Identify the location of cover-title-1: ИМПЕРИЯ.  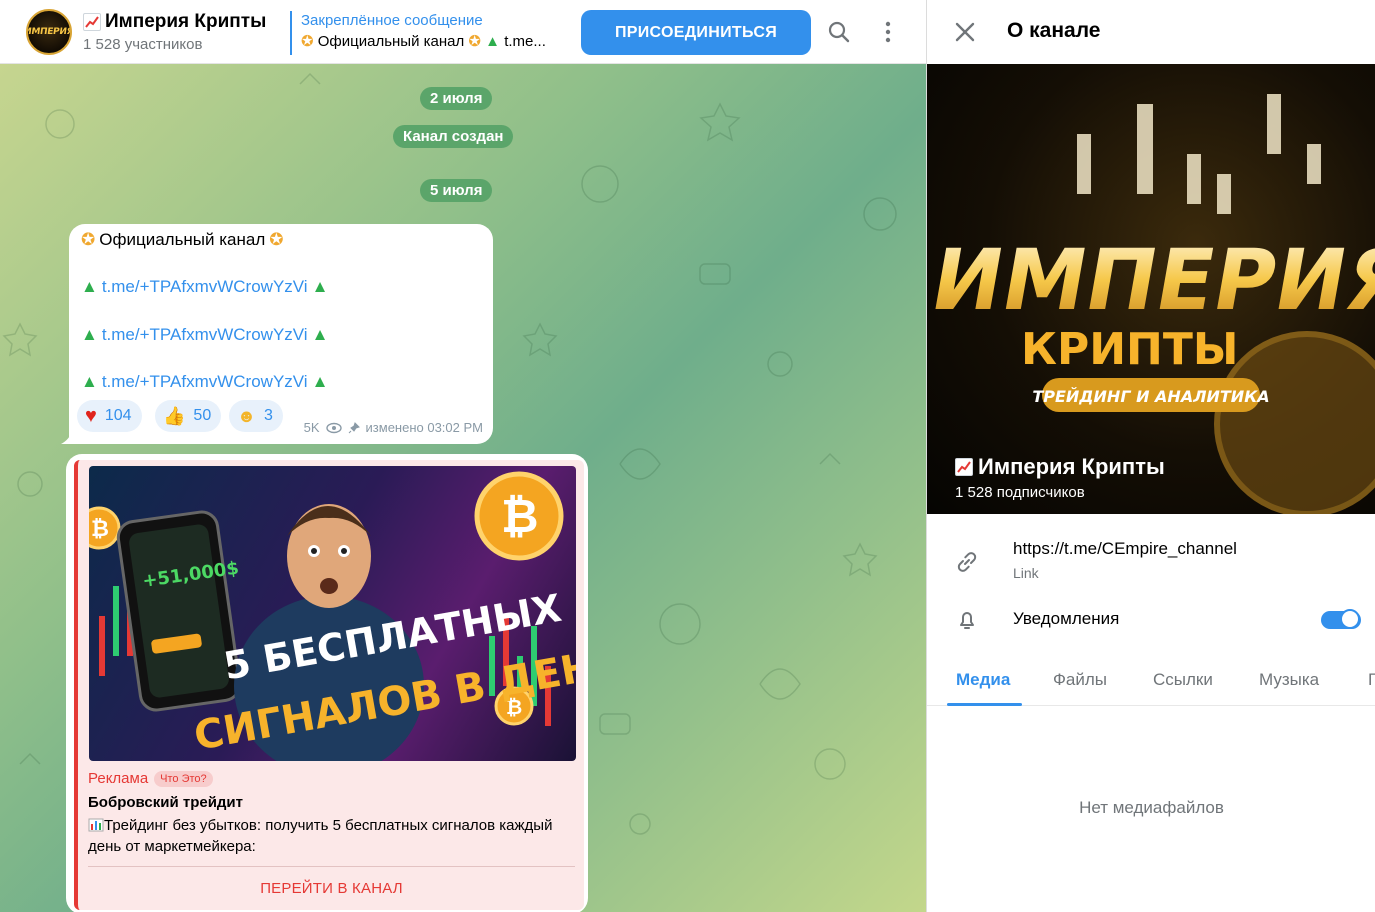
(1151, 280).